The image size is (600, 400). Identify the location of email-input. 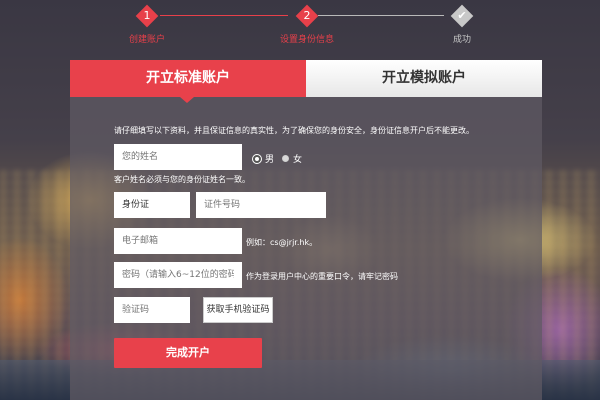
(178, 241).